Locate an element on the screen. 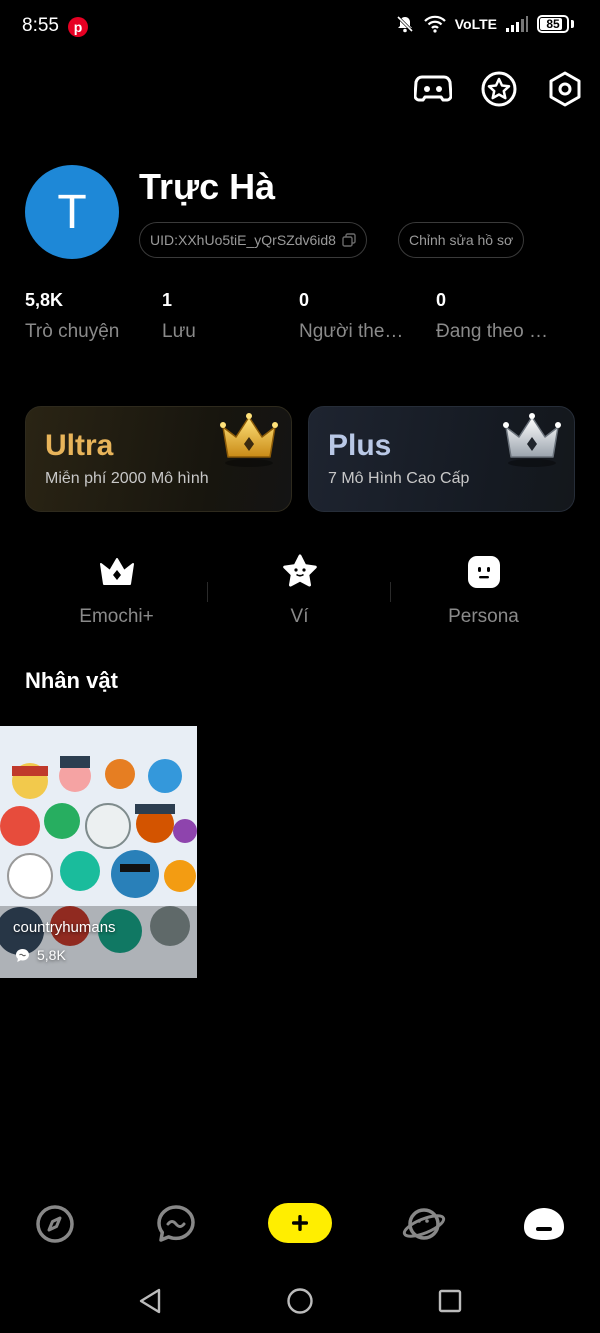 This screenshot has width=600, height=1333. characters-section-title: Nhân vật is located at coordinates (71, 680).